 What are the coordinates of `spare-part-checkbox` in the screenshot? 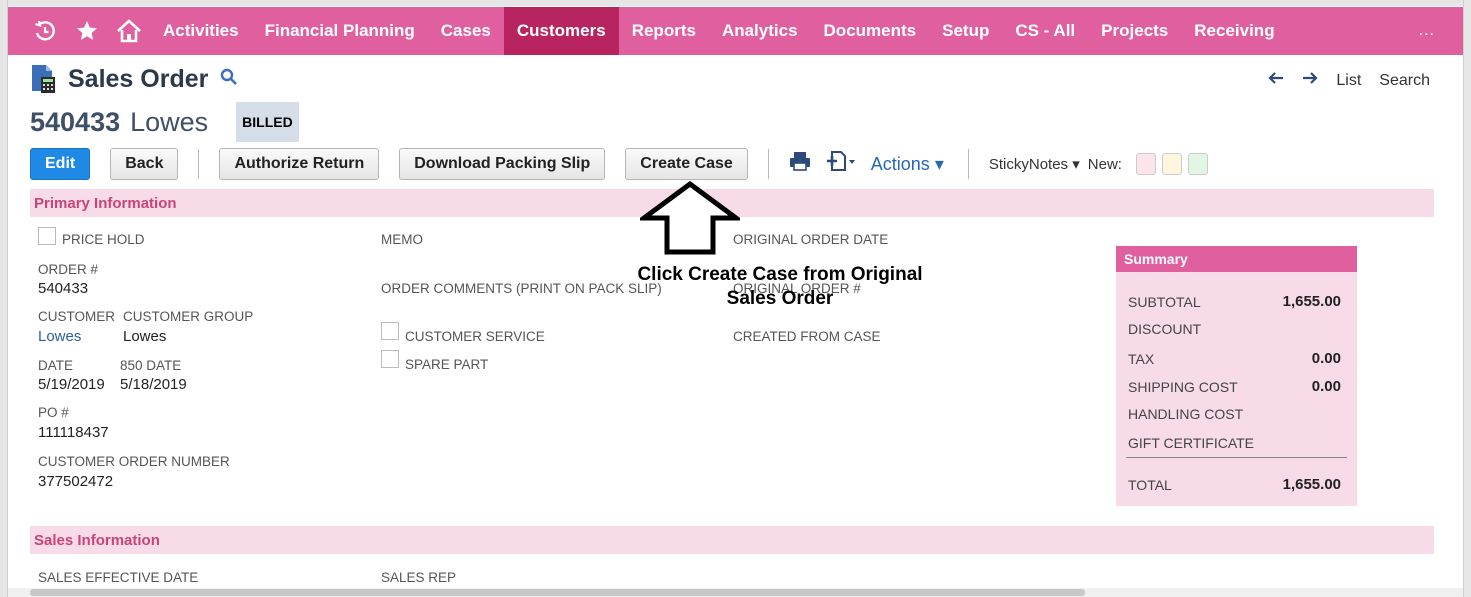 It's located at (390, 359).